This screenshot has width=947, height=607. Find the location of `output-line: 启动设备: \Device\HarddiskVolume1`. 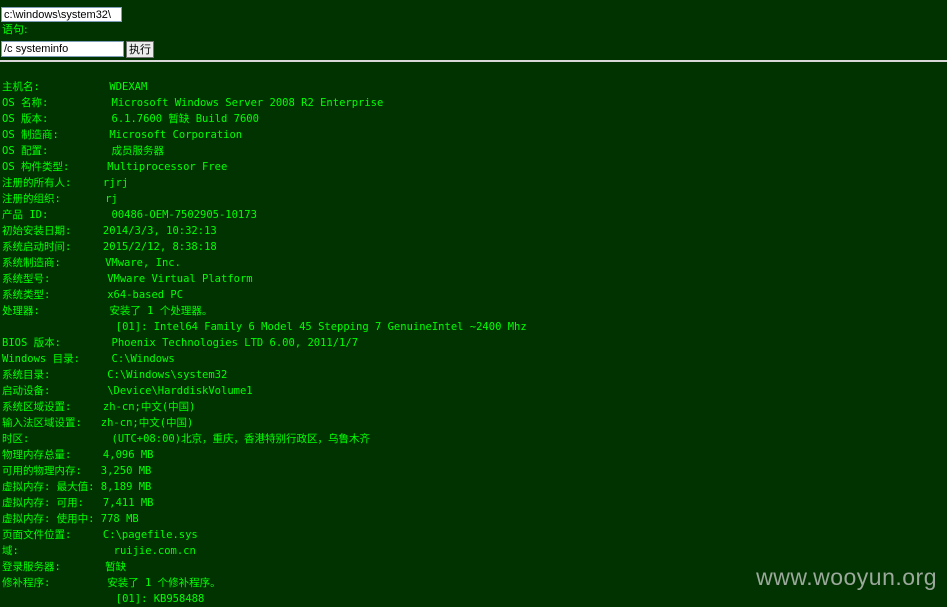

output-line: 启动设备: \Device\HarddiskVolume1 is located at coordinates (127, 391).